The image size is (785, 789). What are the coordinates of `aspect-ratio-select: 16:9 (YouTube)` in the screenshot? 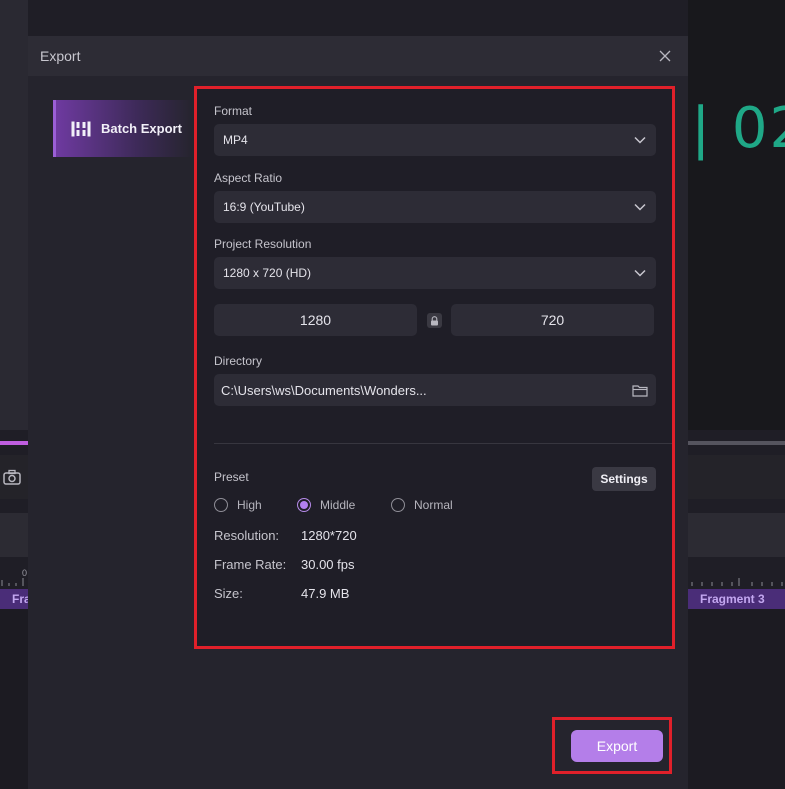 It's located at (435, 207).